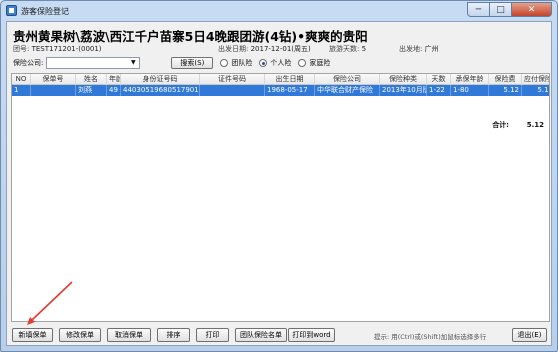 This screenshot has height=352, width=558. I want to click on column-header-policy: 保单号, so click(53, 79).